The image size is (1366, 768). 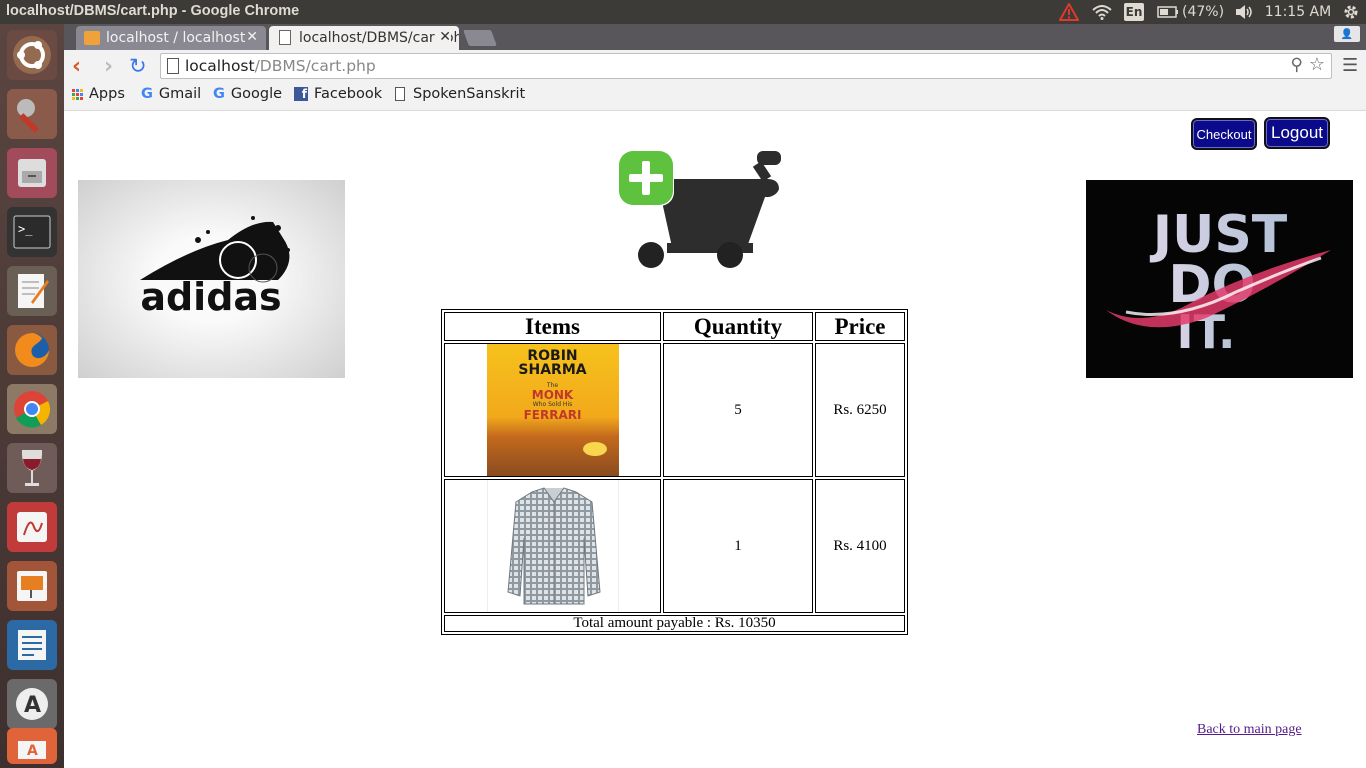 What do you see at coordinates (1134, 12) in the screenshot?
I see `keyboard-layout-indicator: En` at bounding box center [1134, 12].